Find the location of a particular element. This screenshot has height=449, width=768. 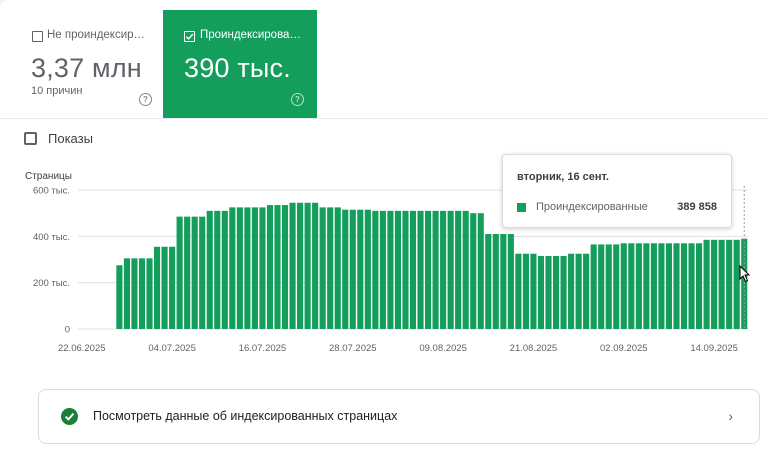

check-icon is located at coordinates (189, 36).